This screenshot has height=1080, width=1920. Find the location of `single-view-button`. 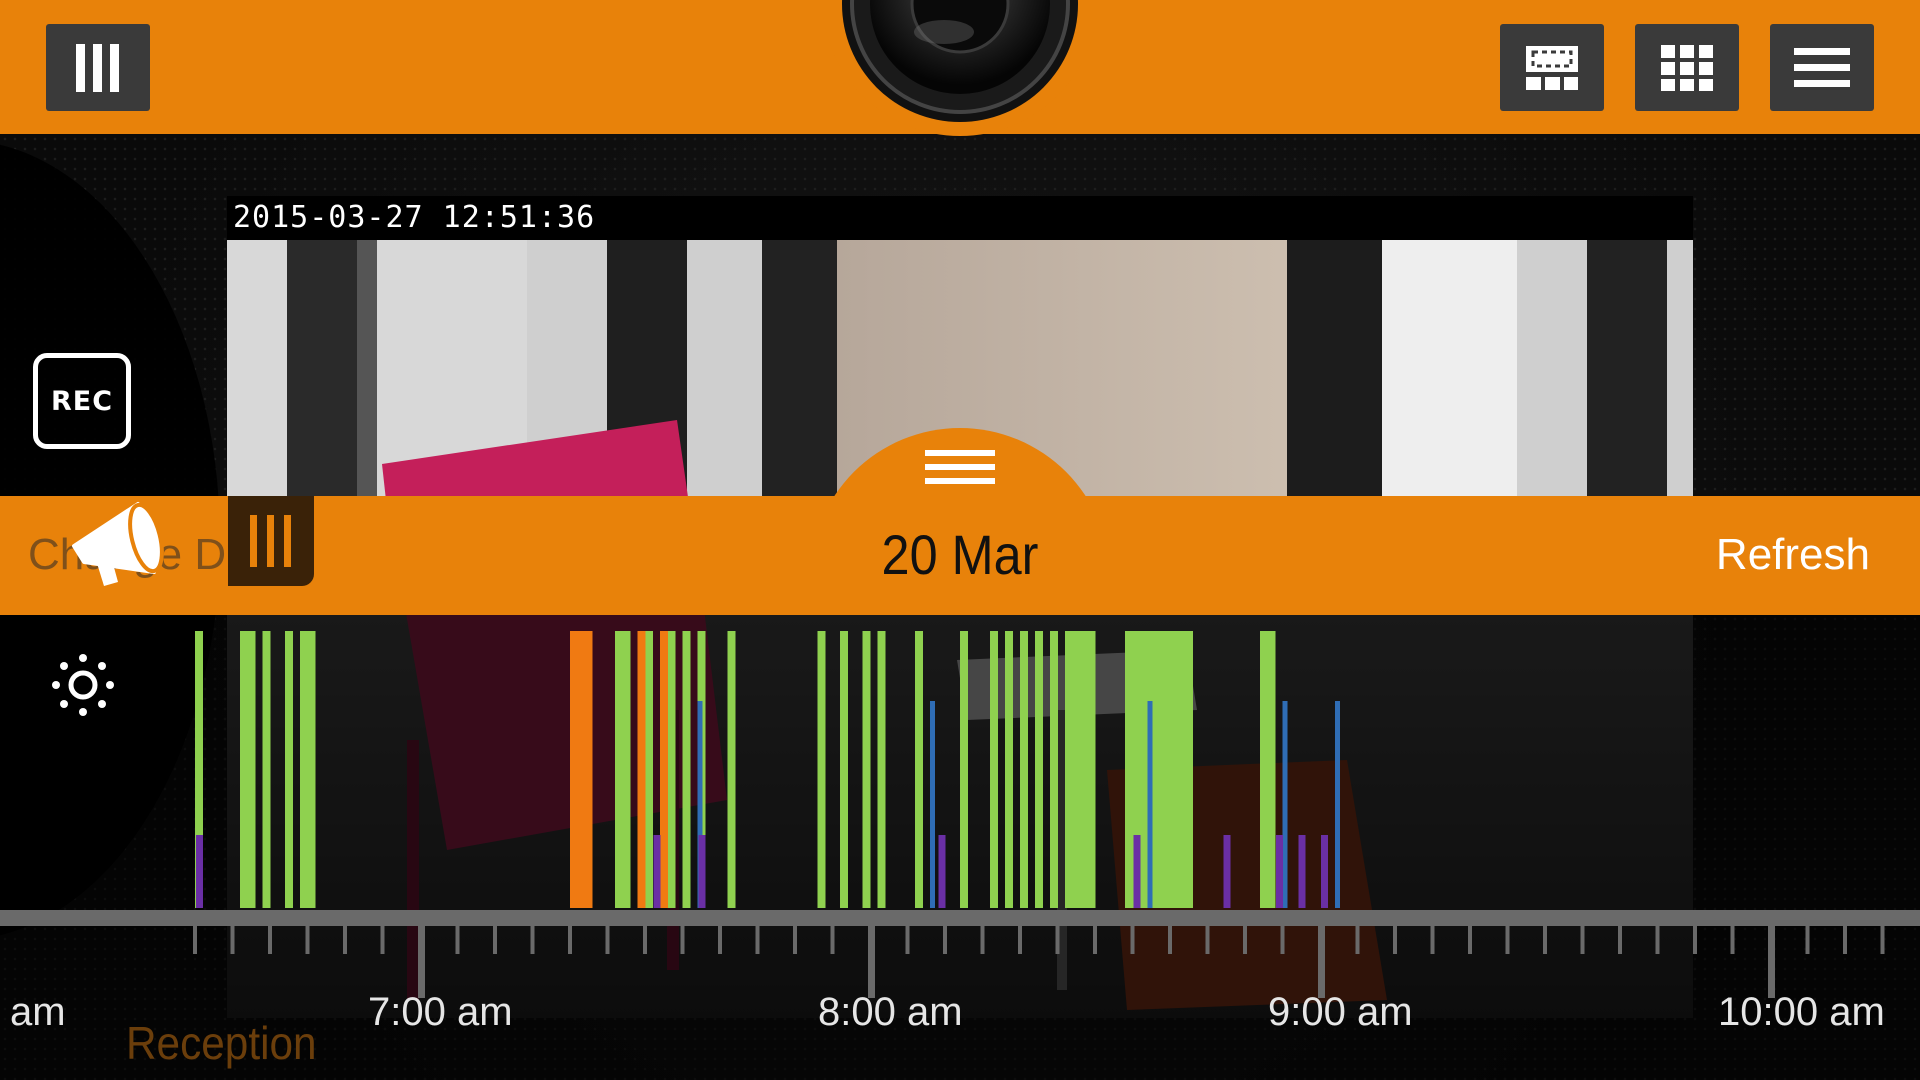

single-view-button is located at coordinates (1552, 67).